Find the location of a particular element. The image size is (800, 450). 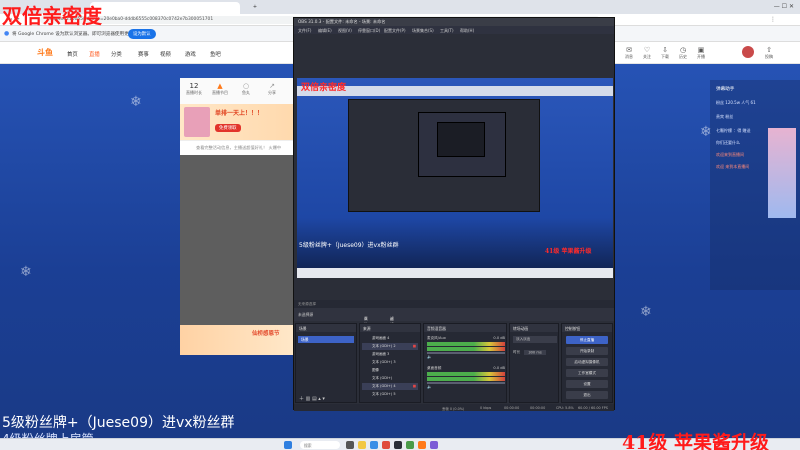

live-timer: 00:00:00 is located at coordinates (512, 407).